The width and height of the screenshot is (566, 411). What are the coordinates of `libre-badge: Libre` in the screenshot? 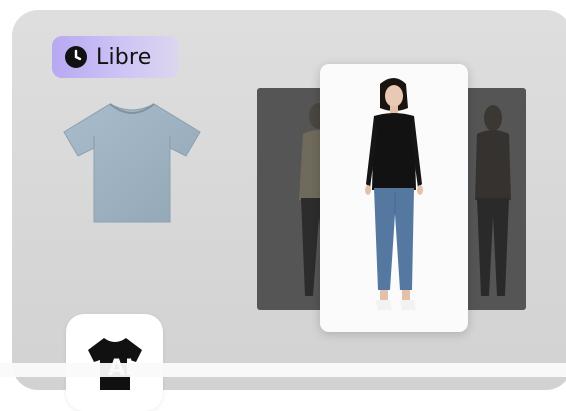 It's located at (115, 57).